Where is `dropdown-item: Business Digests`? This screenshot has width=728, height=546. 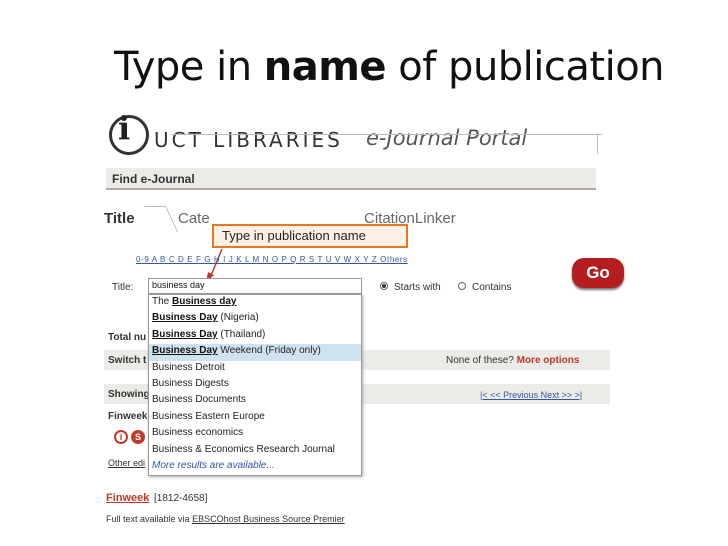
dropdown-item: Business Digests is located at coordinates (255, 385).